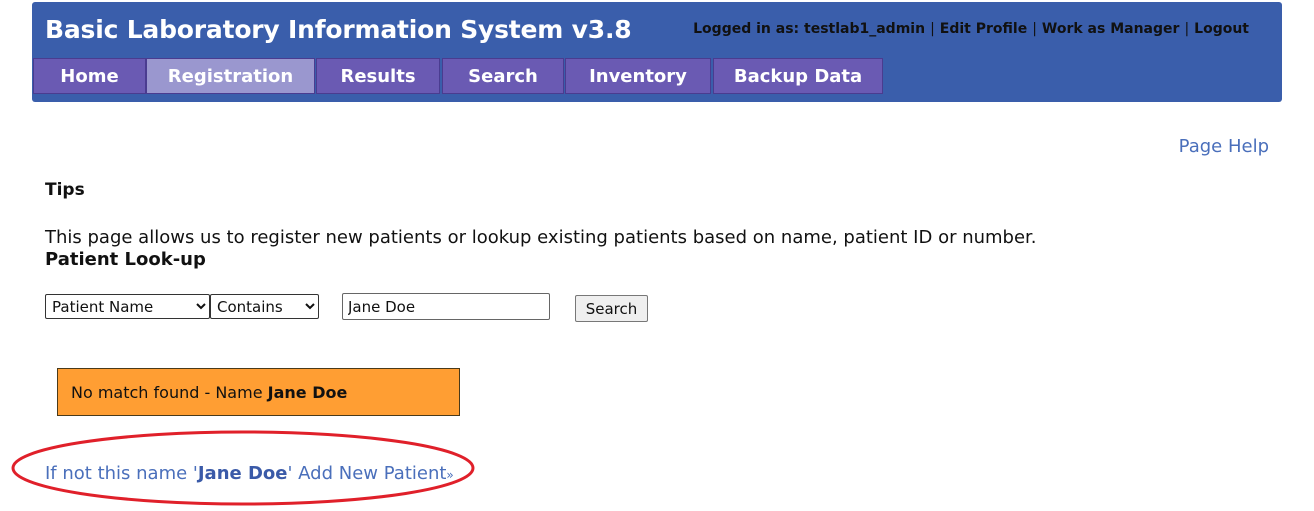 The height and width of the screenshot is (511, 1314). Describe the element at coordinates (503, 76) in the screenshot. I see `tab-search: Search` at that location.